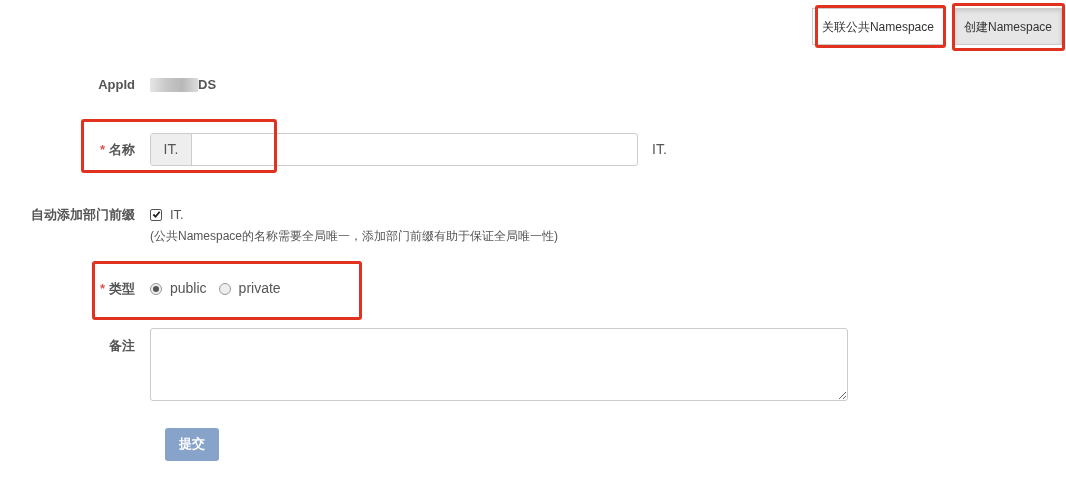 The width and height of the screenshot is (1066, 480). I want to click on field-label: 类型, so click(122, 288).